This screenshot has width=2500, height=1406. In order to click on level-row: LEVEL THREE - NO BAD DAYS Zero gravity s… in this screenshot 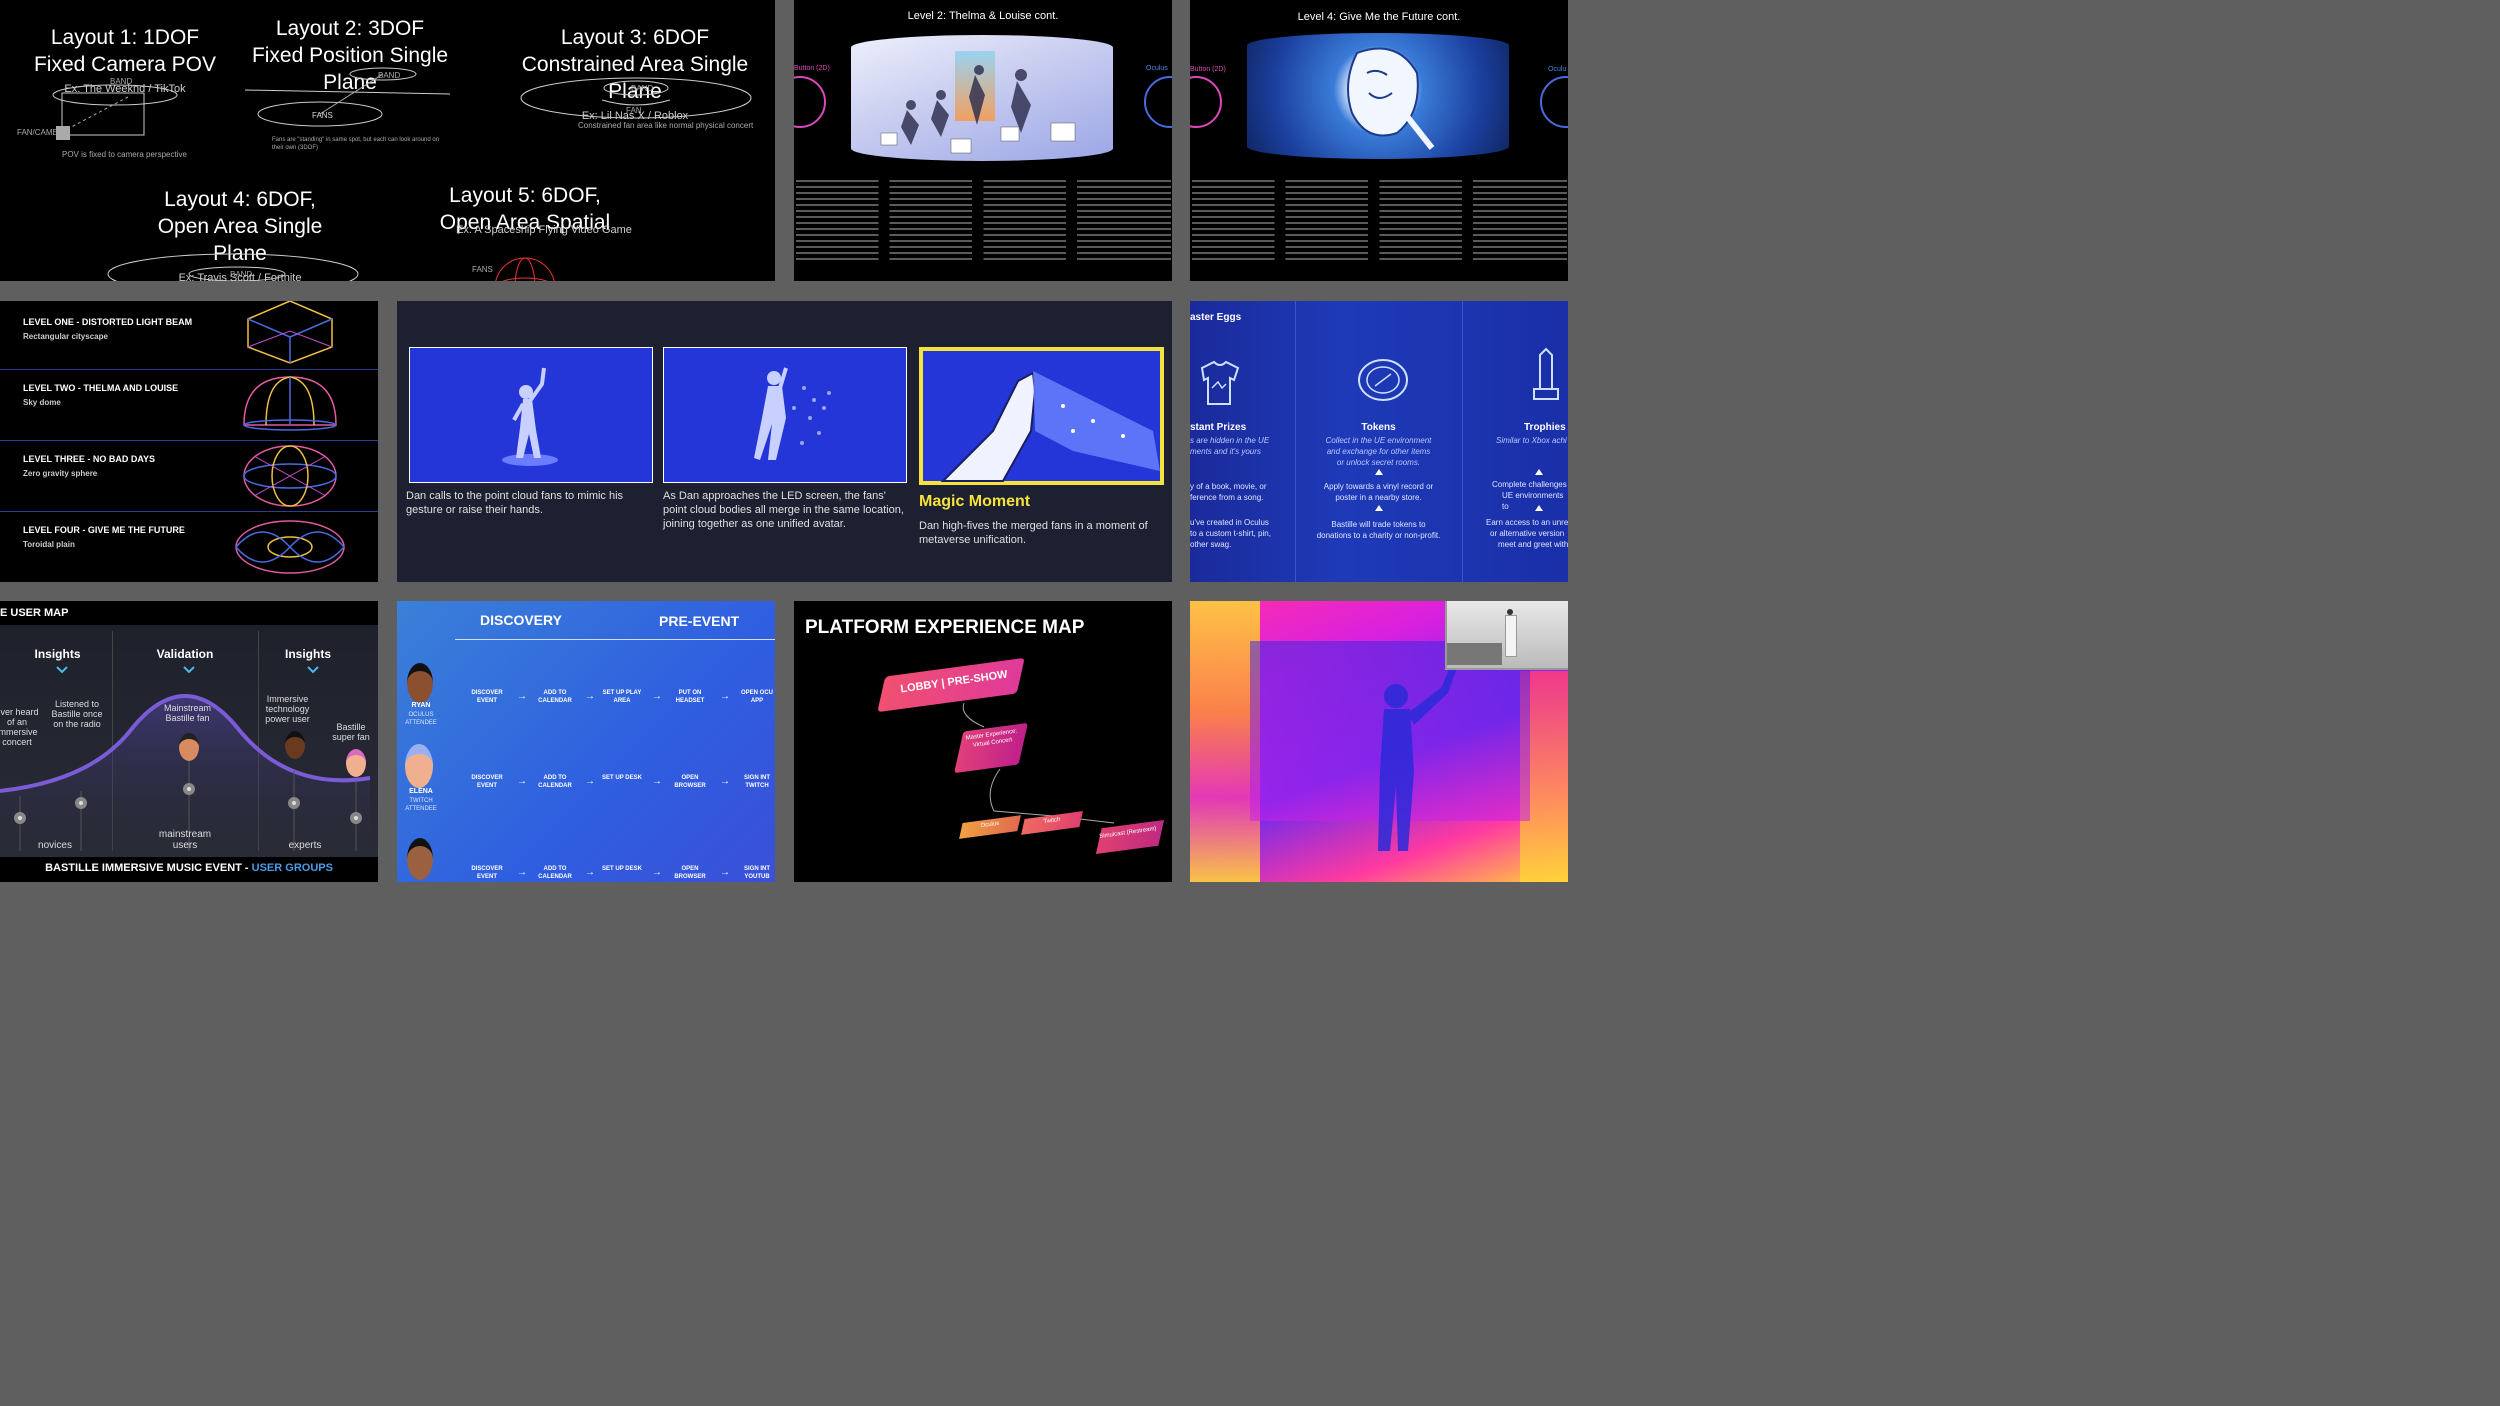, I will do `click(189, 476)`.